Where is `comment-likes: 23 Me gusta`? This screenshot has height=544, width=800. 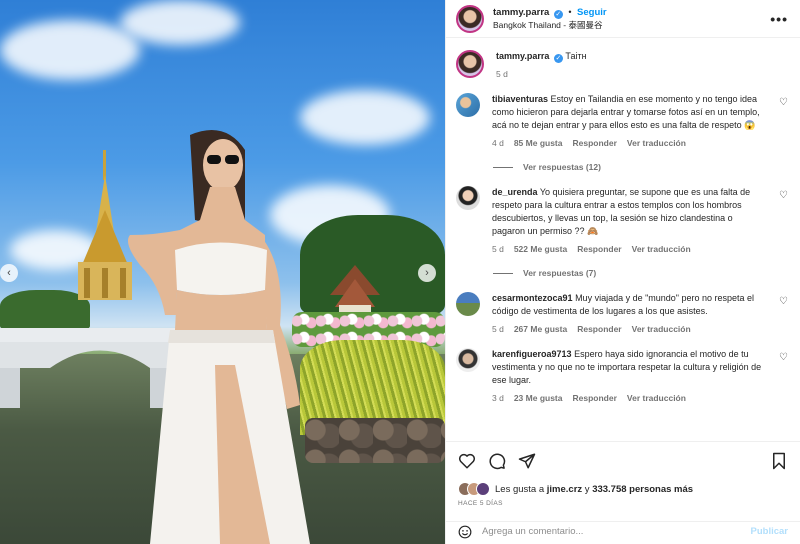 comment-likes: 23 Me gusta is located at coordinates (538, 398).